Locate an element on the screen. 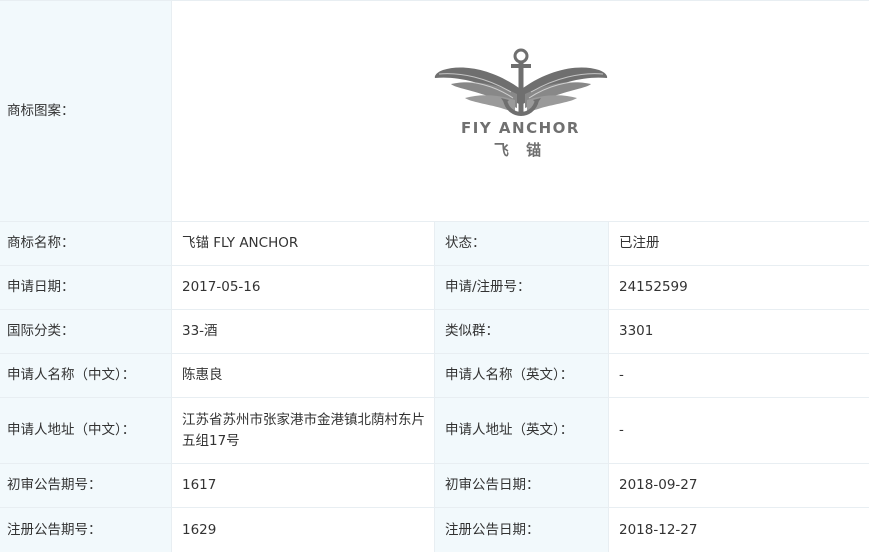 This screenshot has width=869, height=552. international-class-label: 国际分类： is located at coordinates (86, 331).